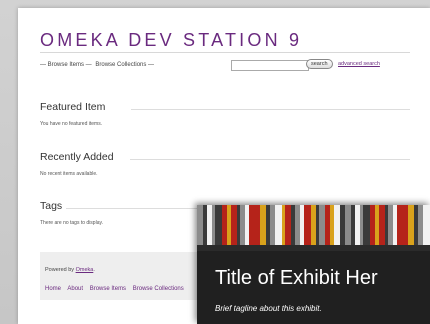 This screenshot has height=324, width=430. I want to click on powered-by: Powered by Omeka., so click(70, 270).